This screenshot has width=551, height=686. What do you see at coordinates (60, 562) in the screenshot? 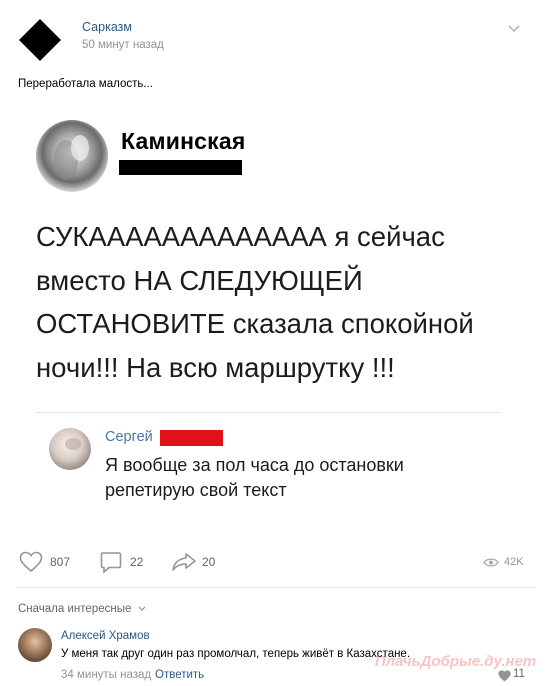
I see `likes-count: 807` at bounding box center [60, 562].